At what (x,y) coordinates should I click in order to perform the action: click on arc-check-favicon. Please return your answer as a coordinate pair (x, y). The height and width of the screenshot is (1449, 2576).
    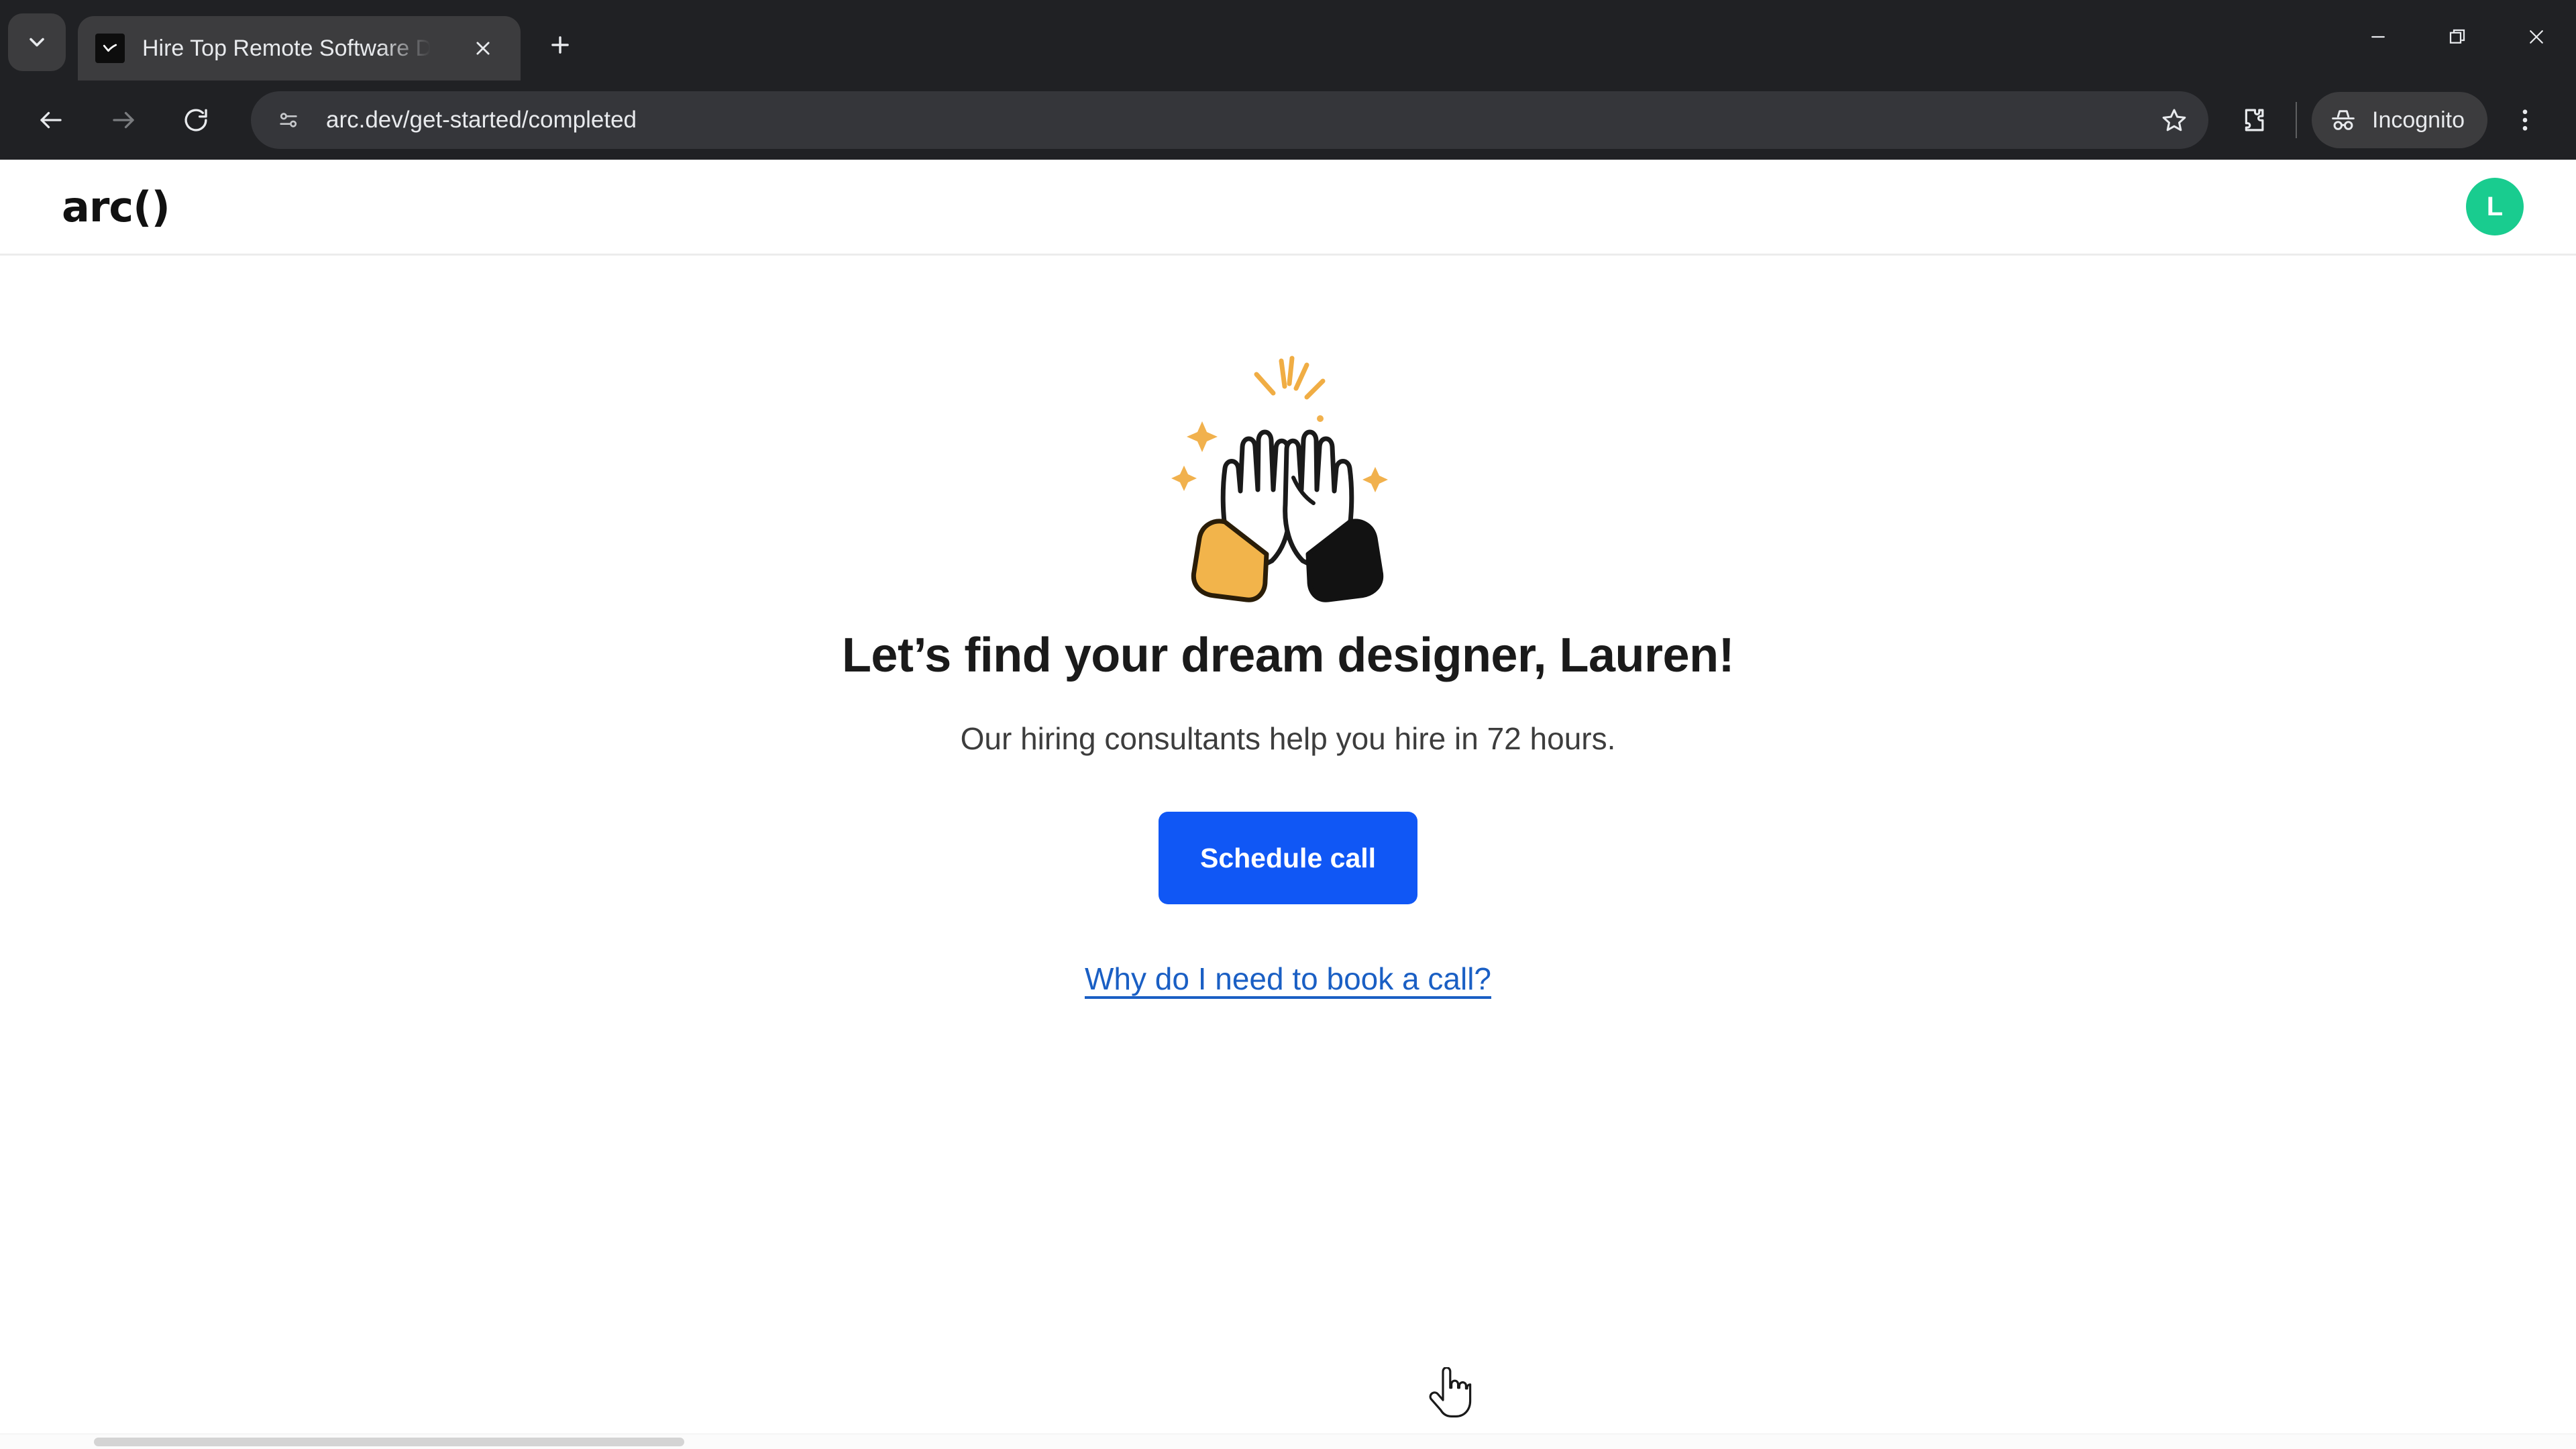
    Looking at the image, I should click on (110, 48).